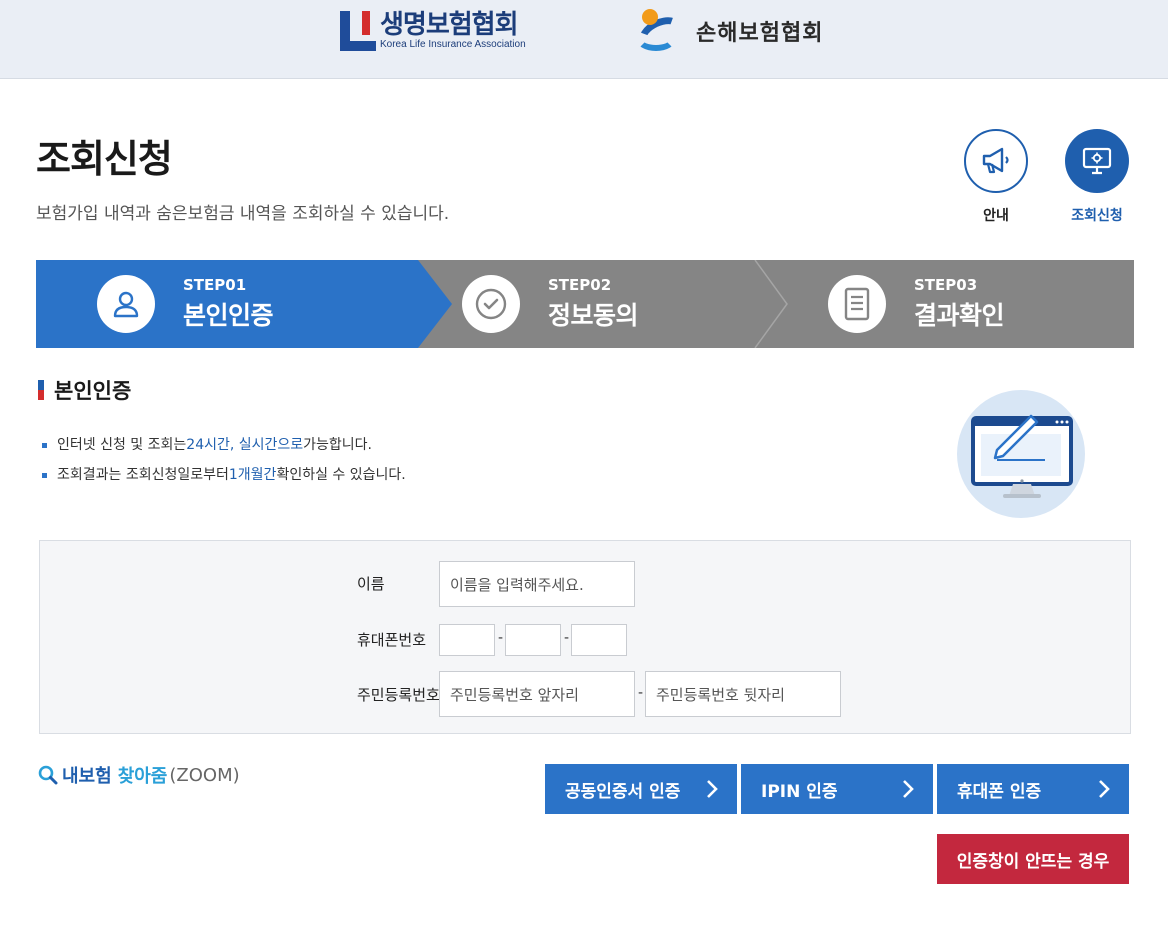 Image resolution: width=1168 pixels, height=943 pixels. What do you see at coordinates (252, 475) in the screenshot?
I see `notice-highlight: 1개월간` at bounding box center [252, 475].